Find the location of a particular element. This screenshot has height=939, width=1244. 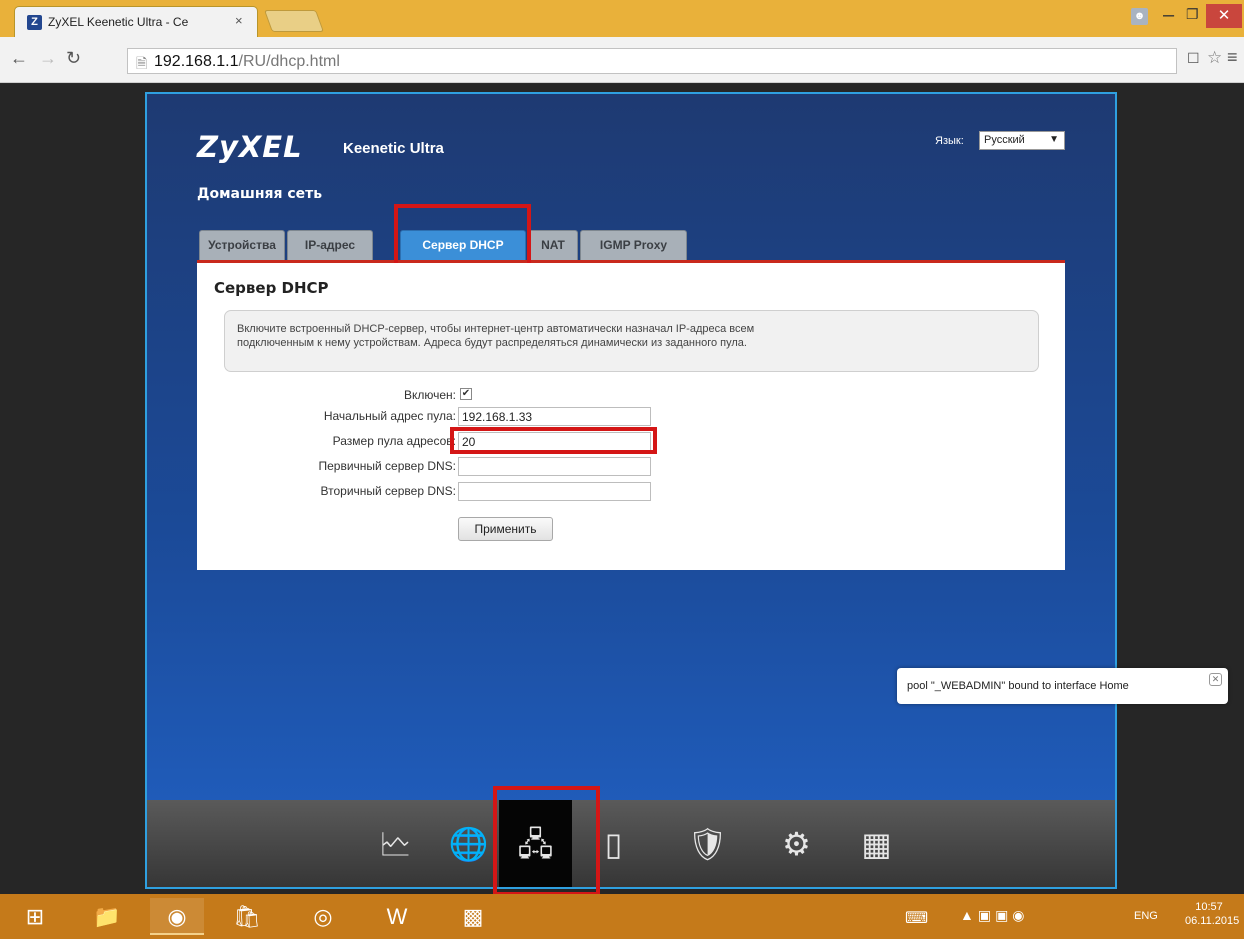

forward-arrow-icon: → is located at coordinates (48, 58).